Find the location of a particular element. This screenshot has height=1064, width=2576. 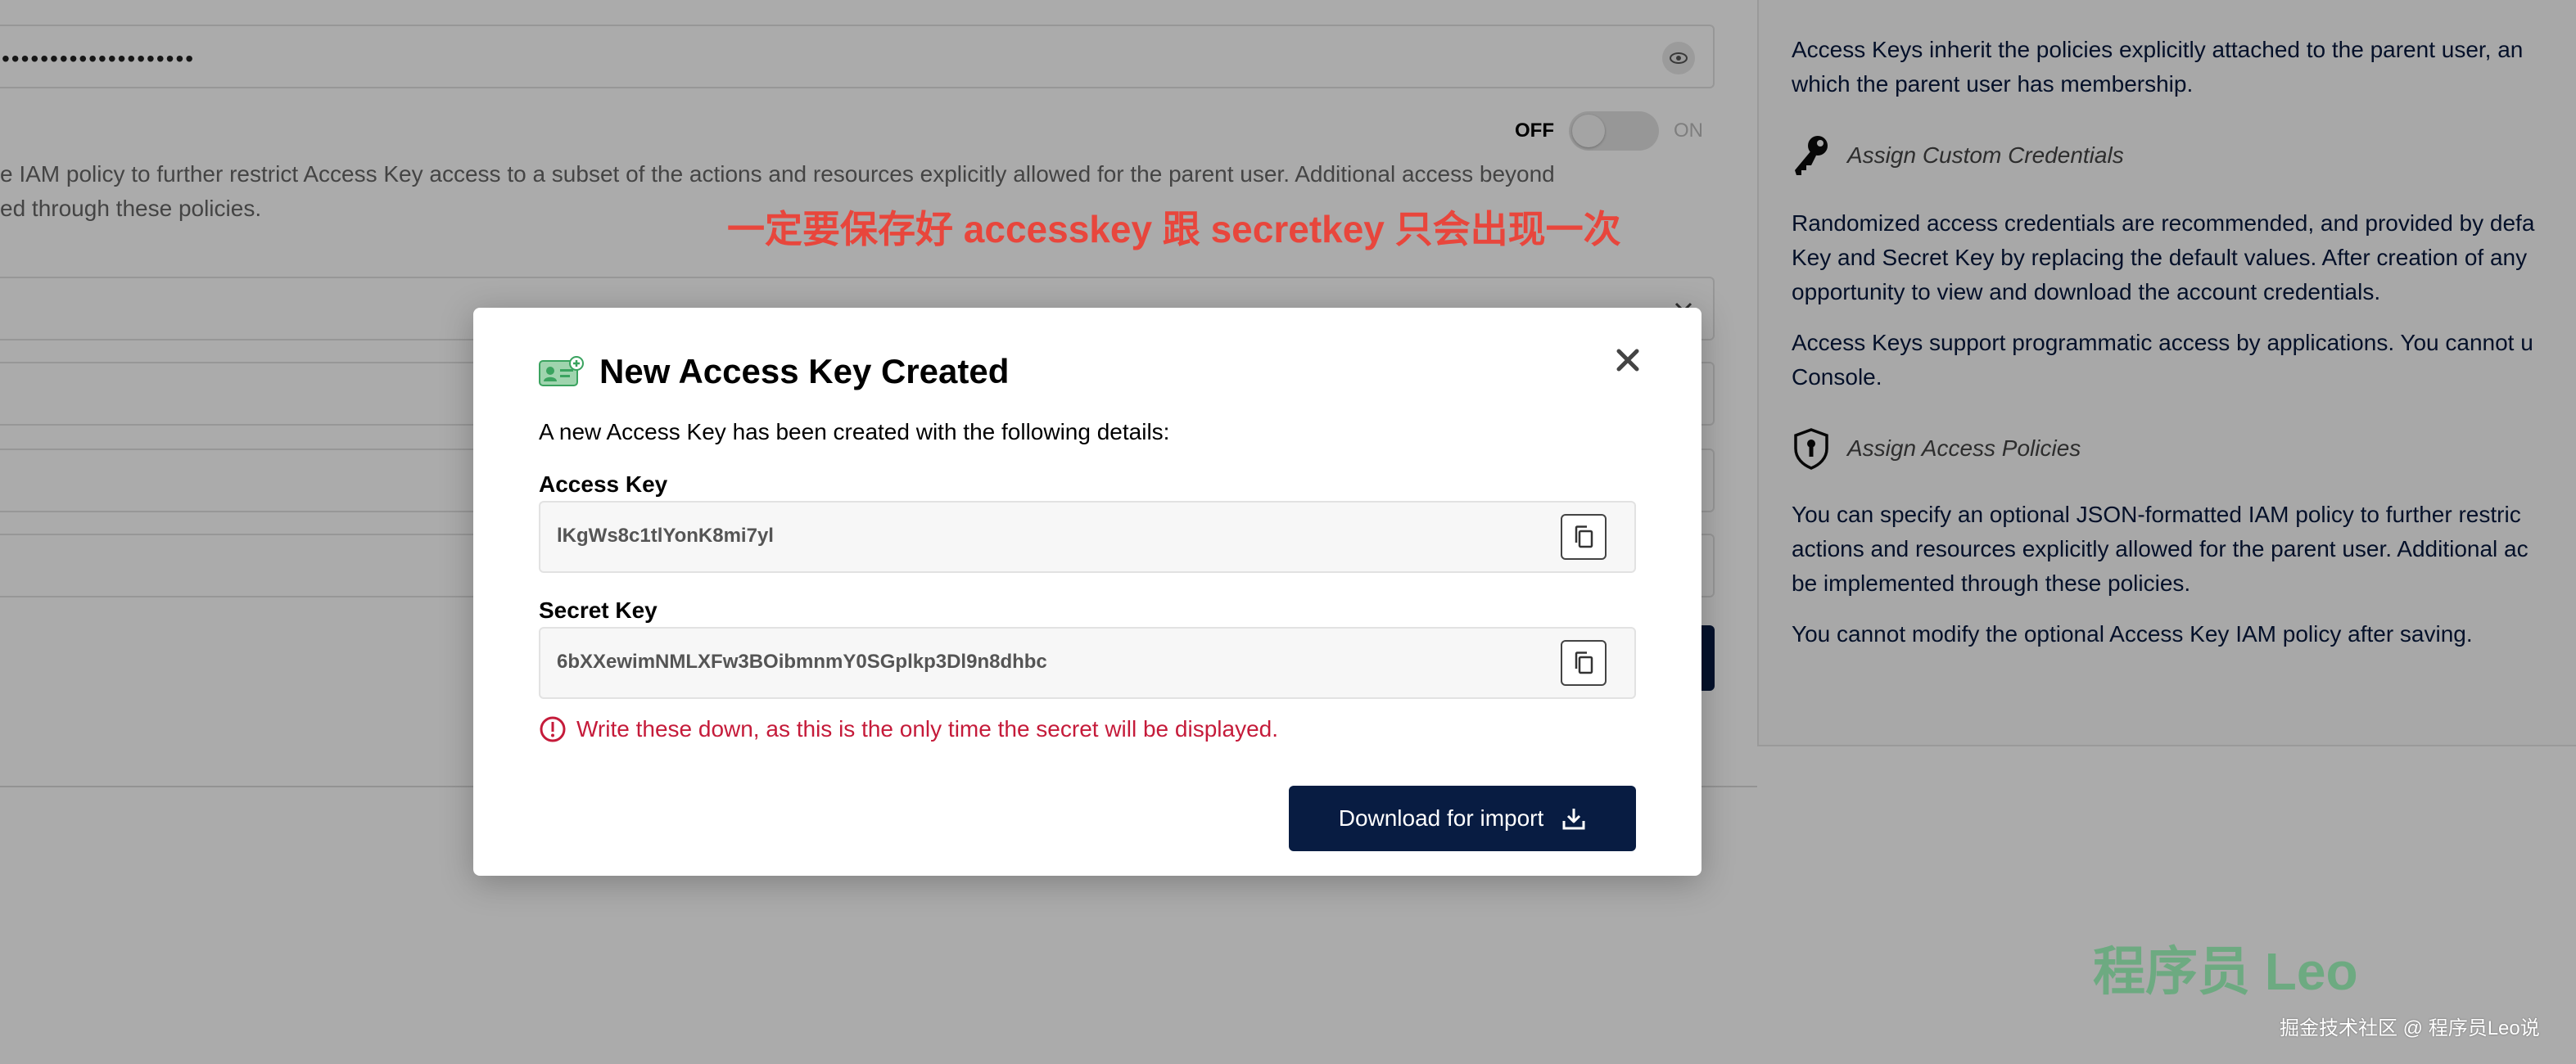

alert-icon is located at coordinates (553, 729).